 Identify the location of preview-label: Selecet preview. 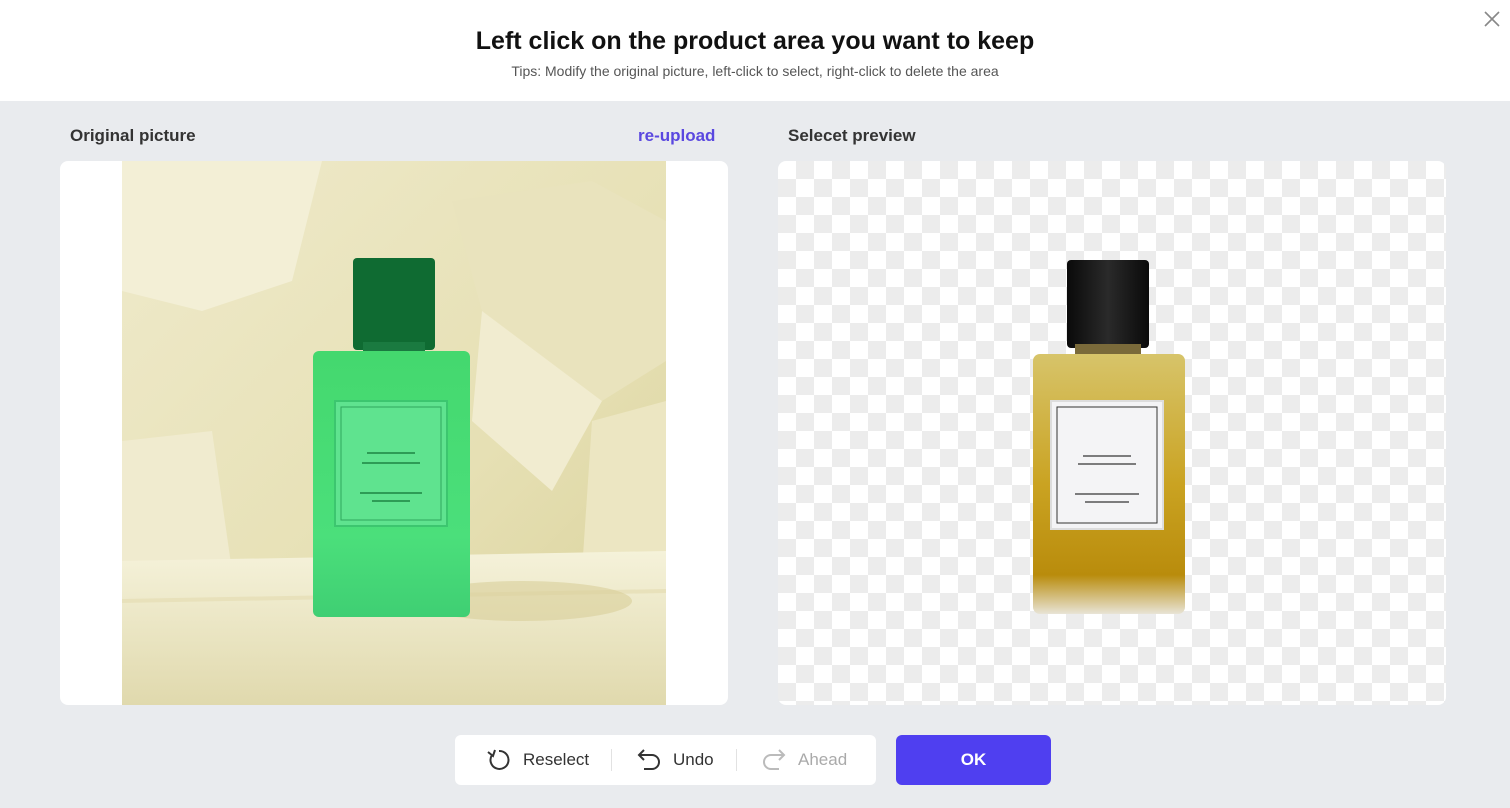
(852, 135).